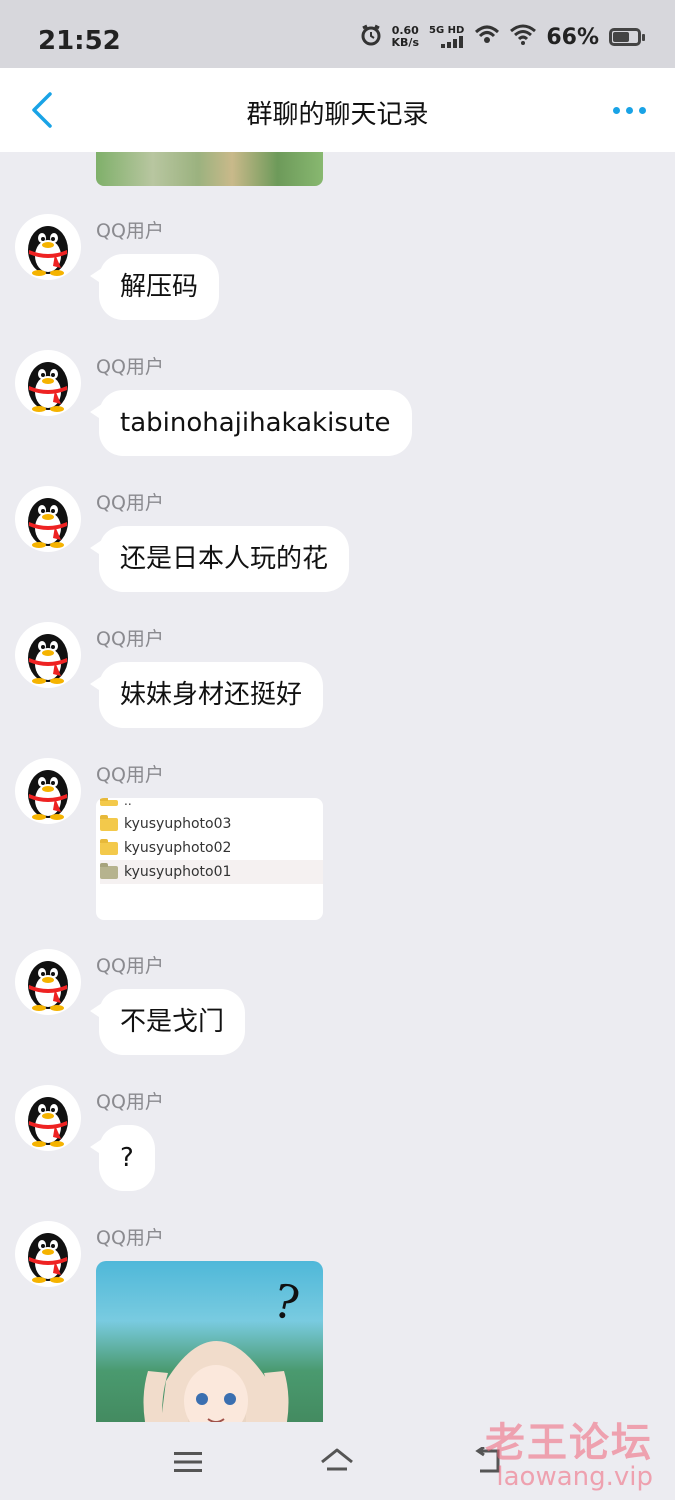  I want to click on header-bar: 群聊的聊天记录, so click(337, 110).